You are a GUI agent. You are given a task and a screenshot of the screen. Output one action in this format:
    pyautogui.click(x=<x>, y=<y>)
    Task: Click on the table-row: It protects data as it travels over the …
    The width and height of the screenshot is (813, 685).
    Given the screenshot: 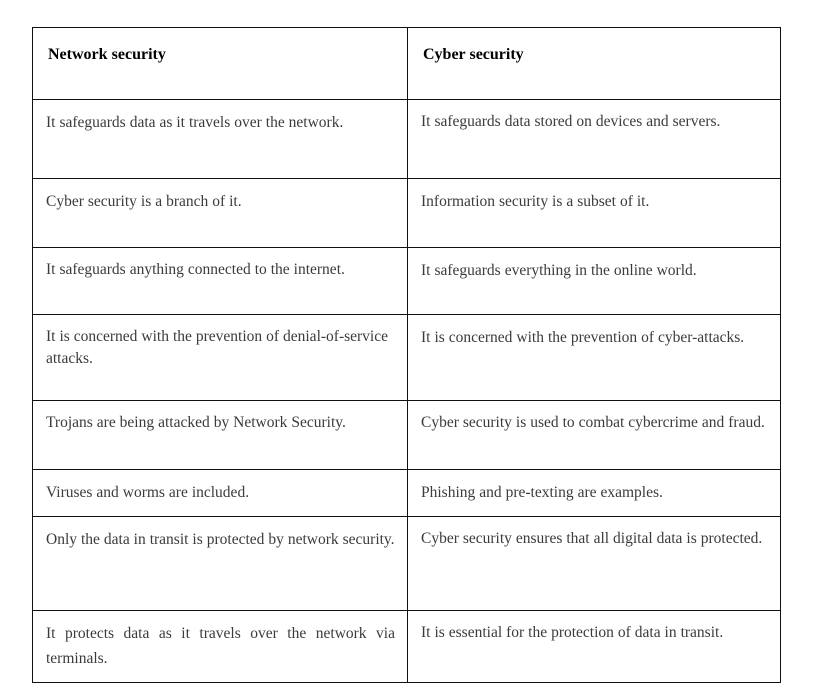 What is the action you would take?
    pyautogui.click(x=406, y=647)
    